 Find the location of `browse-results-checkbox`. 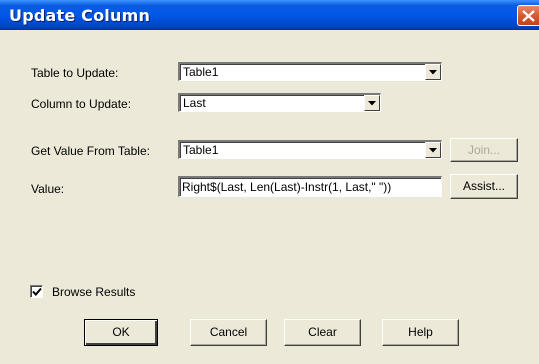

browse-results-checkbox is located at coordinates (36, 291).